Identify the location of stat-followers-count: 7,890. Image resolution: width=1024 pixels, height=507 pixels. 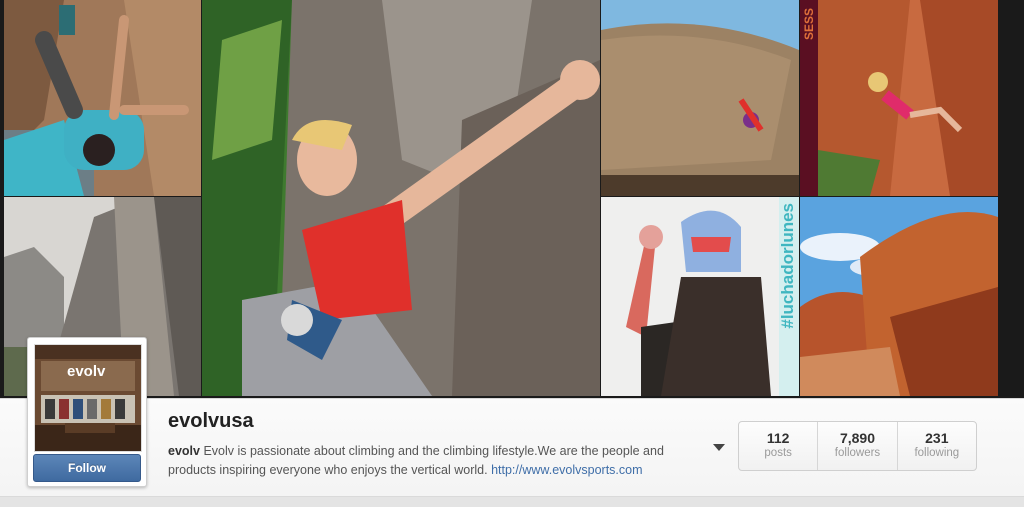
(857, 438).